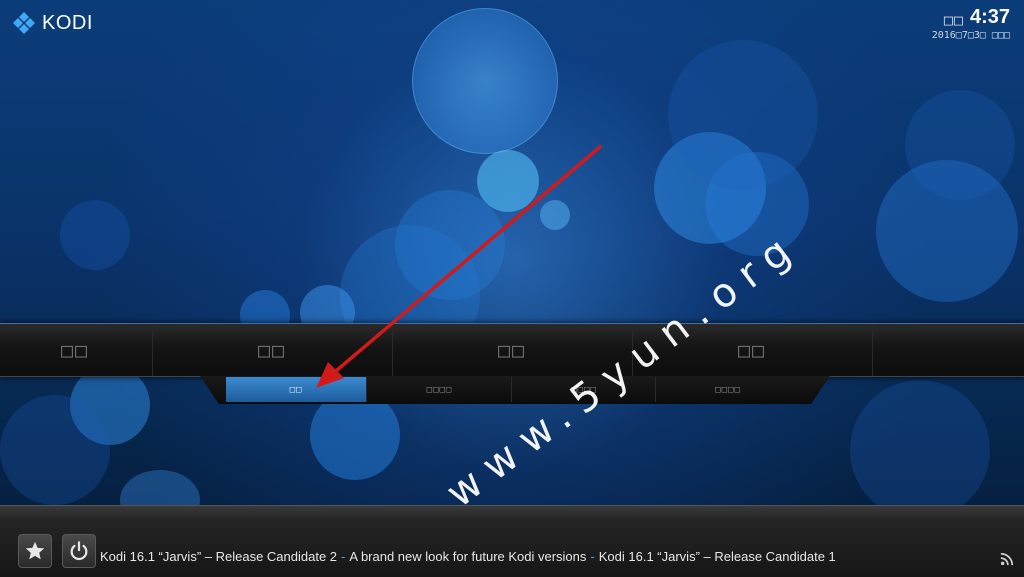 The width and height of the screenshot is (1024, 577). I want to click on app-name: KODI, so click(67, 22).